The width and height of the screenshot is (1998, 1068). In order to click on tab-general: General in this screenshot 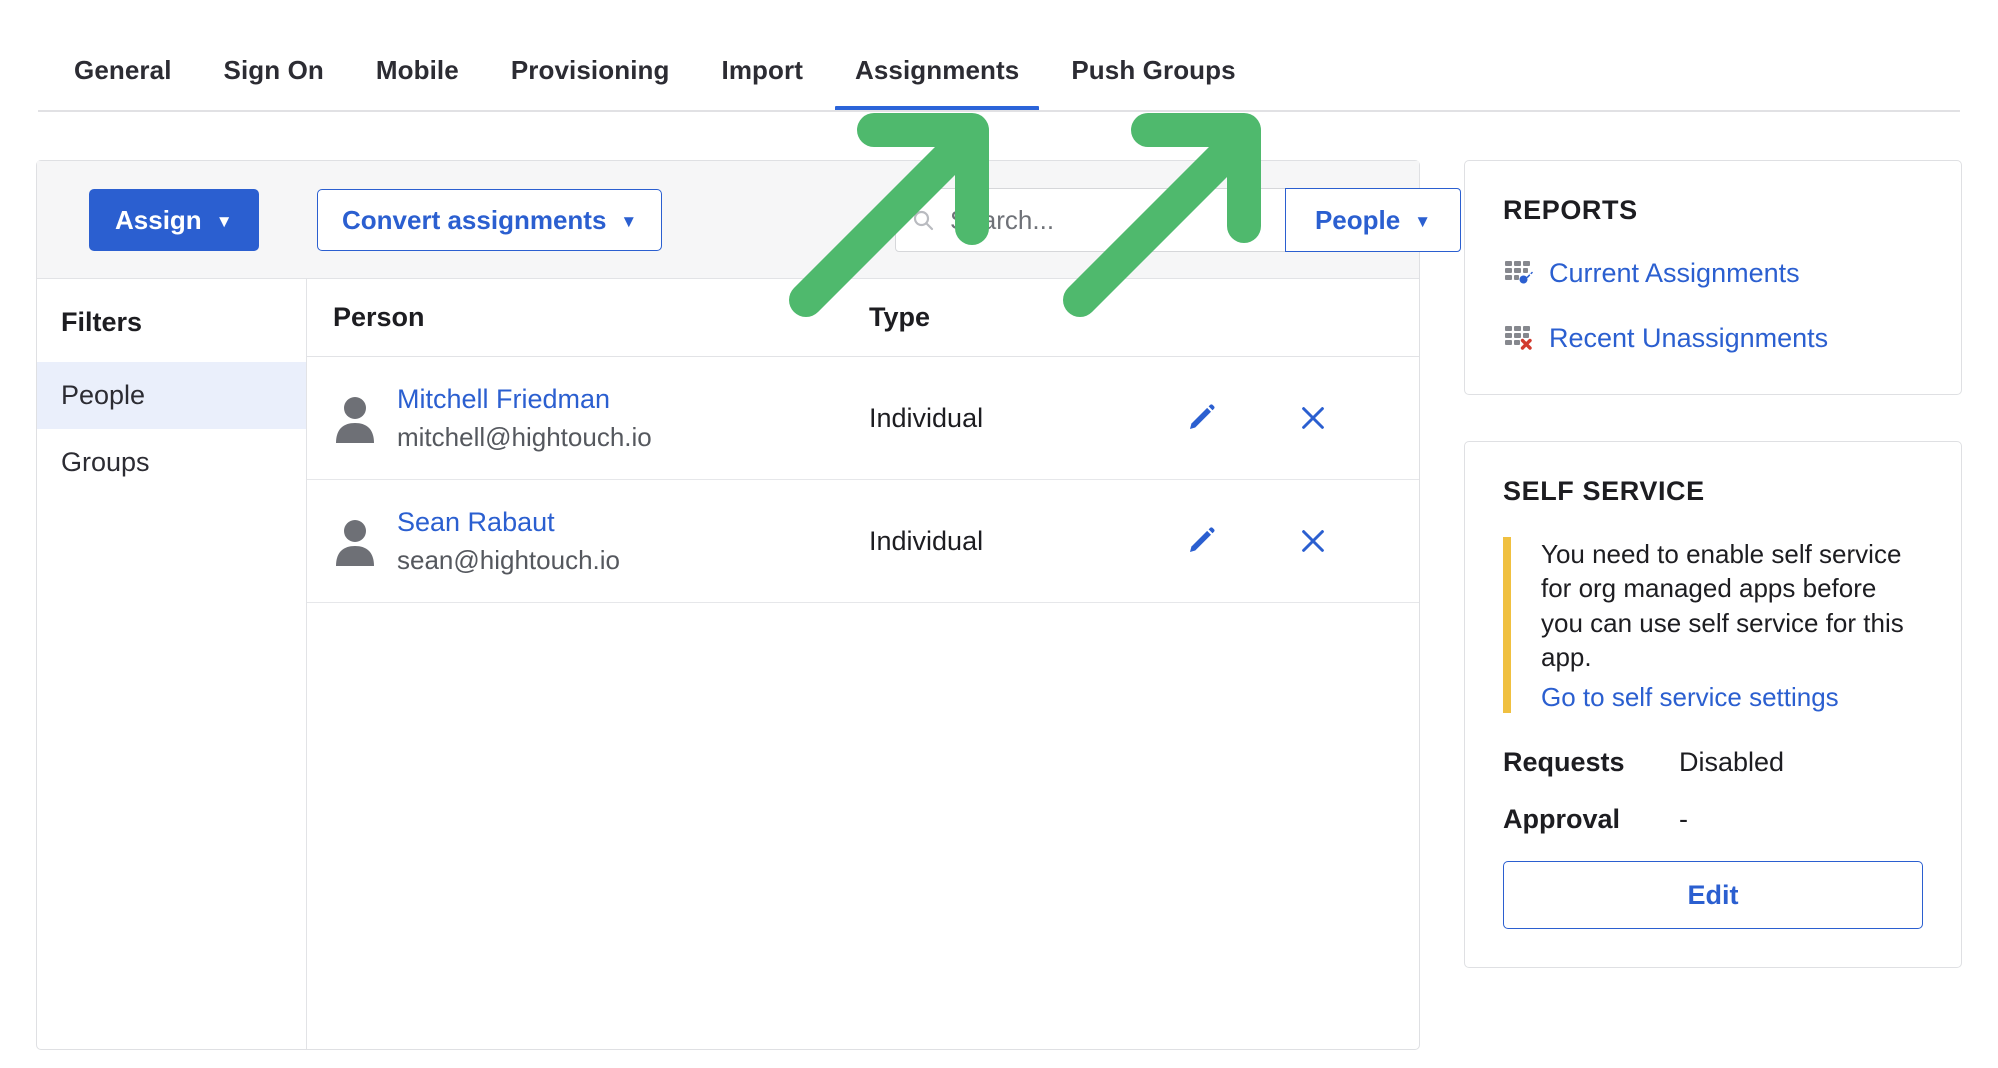, I will do `click(123, 83)`.